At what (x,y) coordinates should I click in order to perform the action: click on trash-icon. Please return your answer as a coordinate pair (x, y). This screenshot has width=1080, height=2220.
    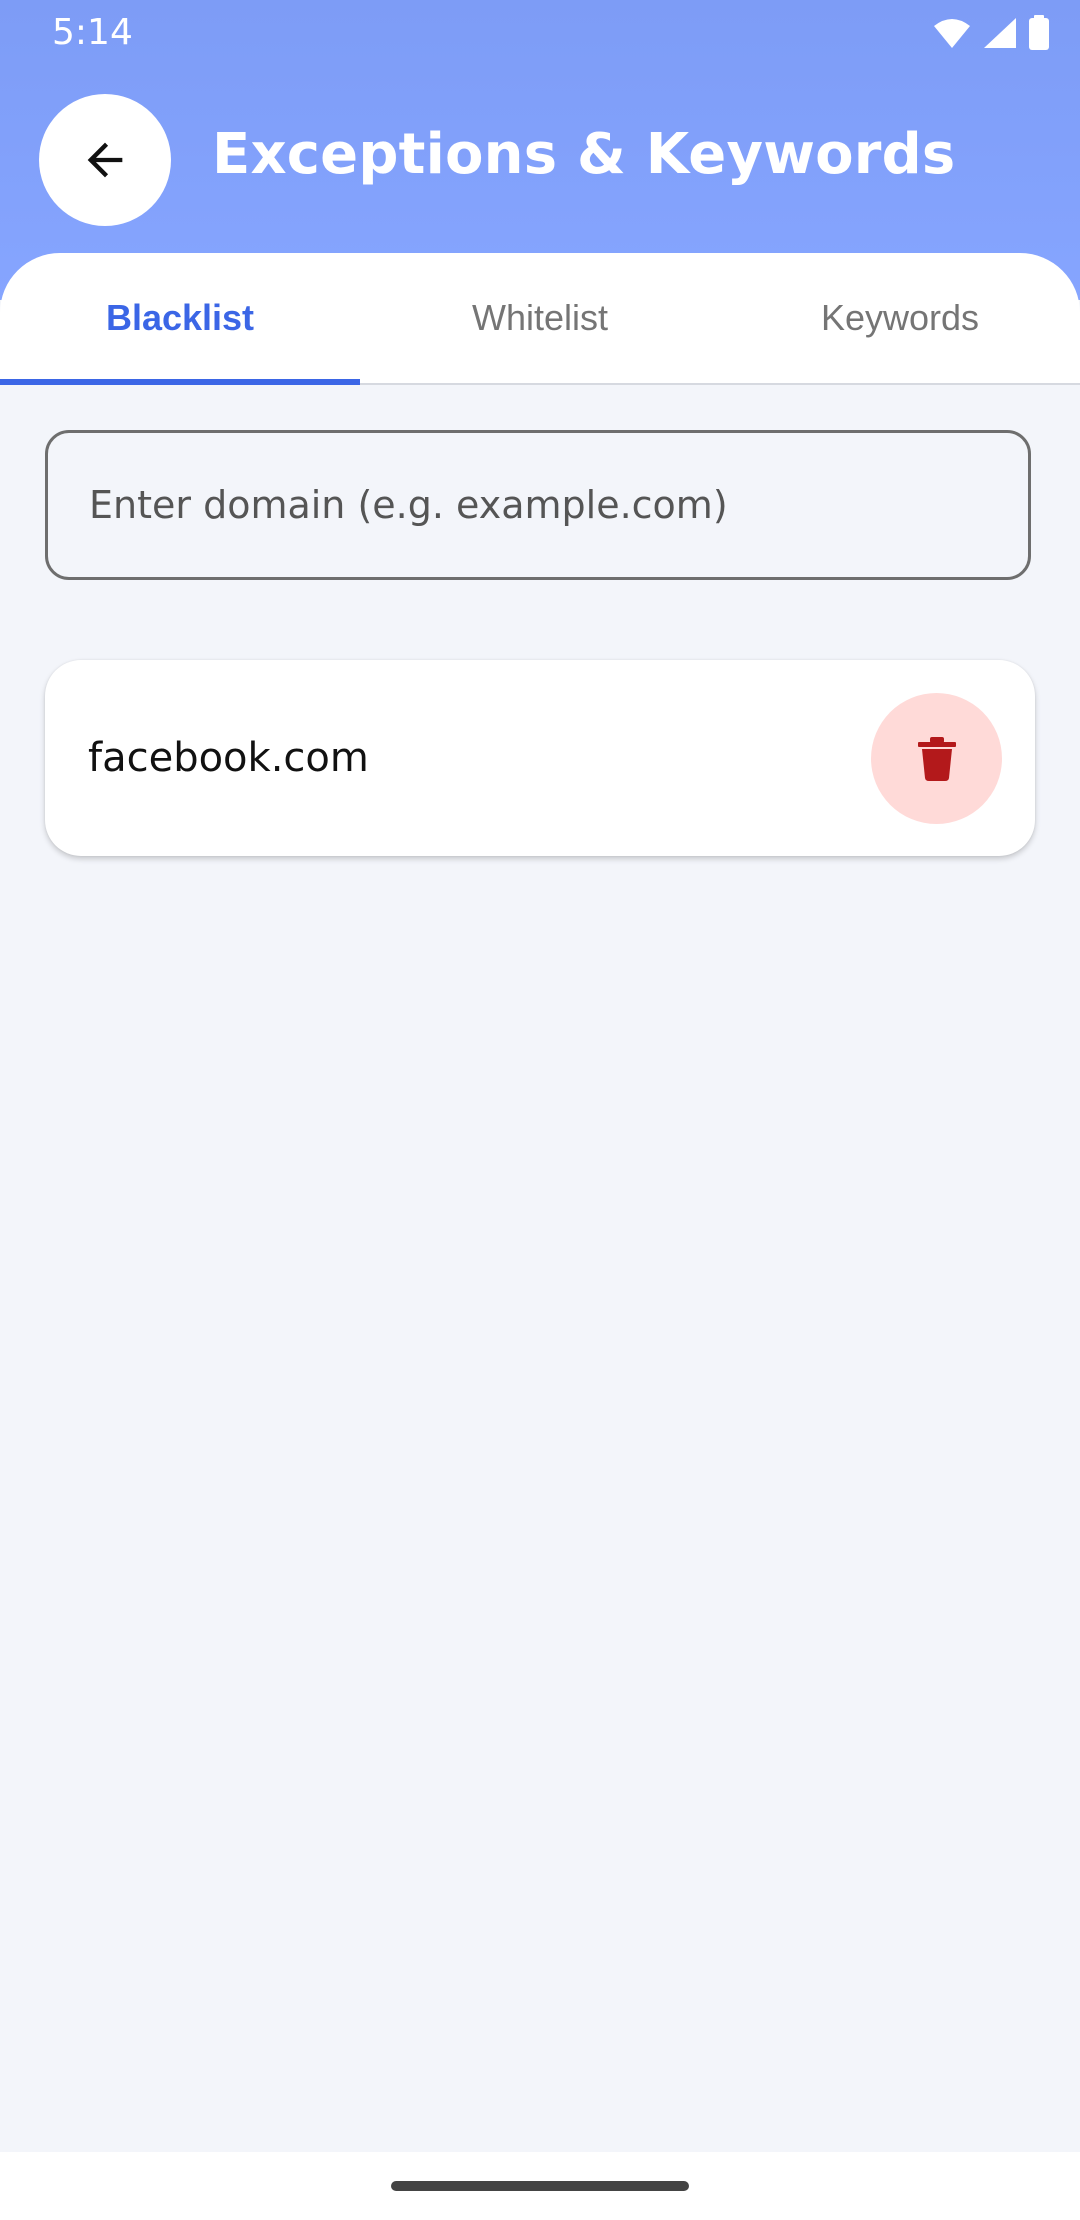
    Looking at the image, I should click on (936, 758).